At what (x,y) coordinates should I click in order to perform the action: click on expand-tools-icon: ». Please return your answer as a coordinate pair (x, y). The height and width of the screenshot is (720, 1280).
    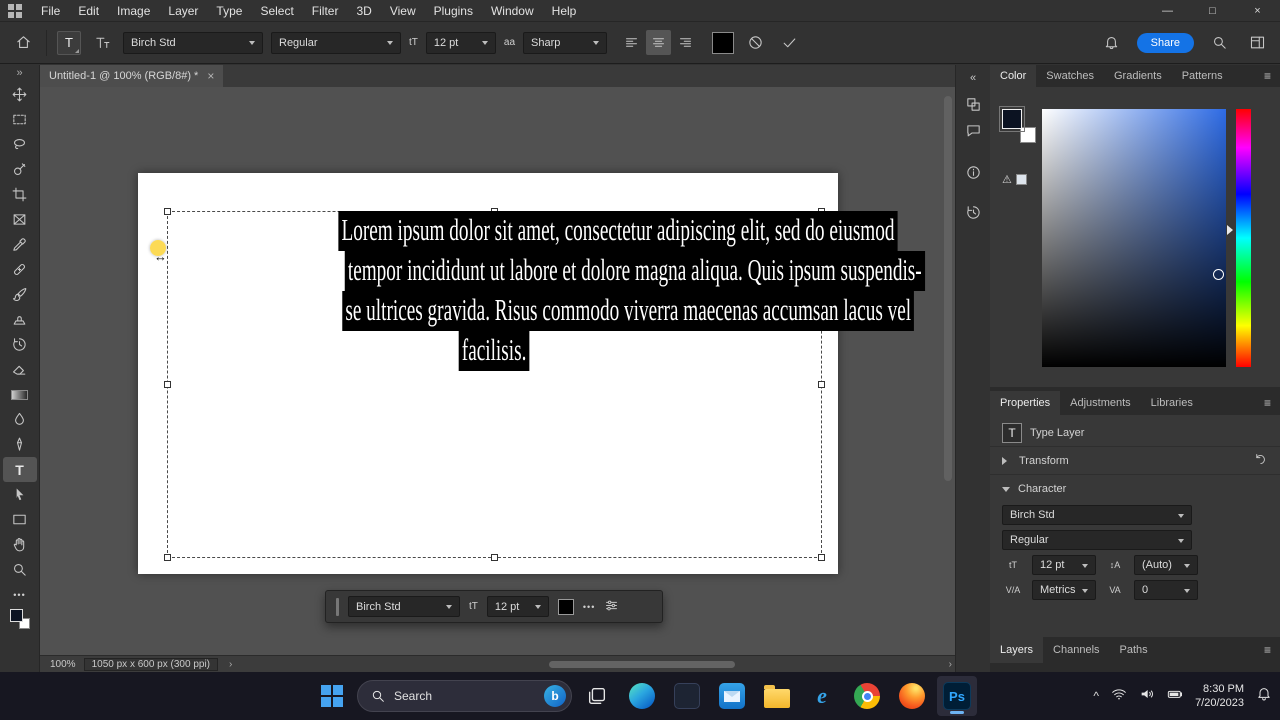
    Looking at the image, I should click on (19, 74).